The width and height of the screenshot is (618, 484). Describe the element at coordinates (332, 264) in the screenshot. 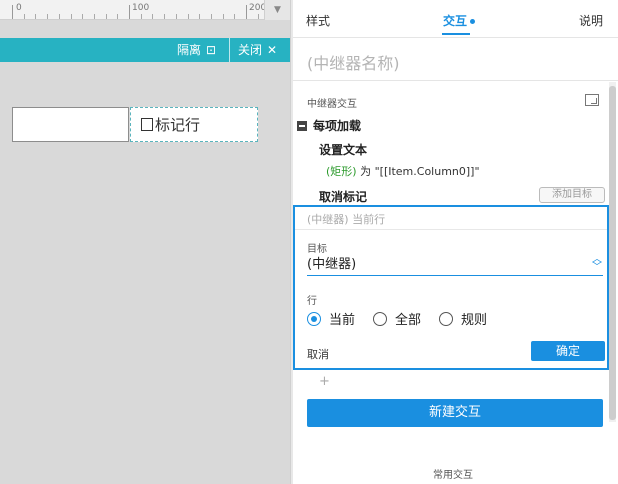

I see `target-select-value: (中继器)` at that location.